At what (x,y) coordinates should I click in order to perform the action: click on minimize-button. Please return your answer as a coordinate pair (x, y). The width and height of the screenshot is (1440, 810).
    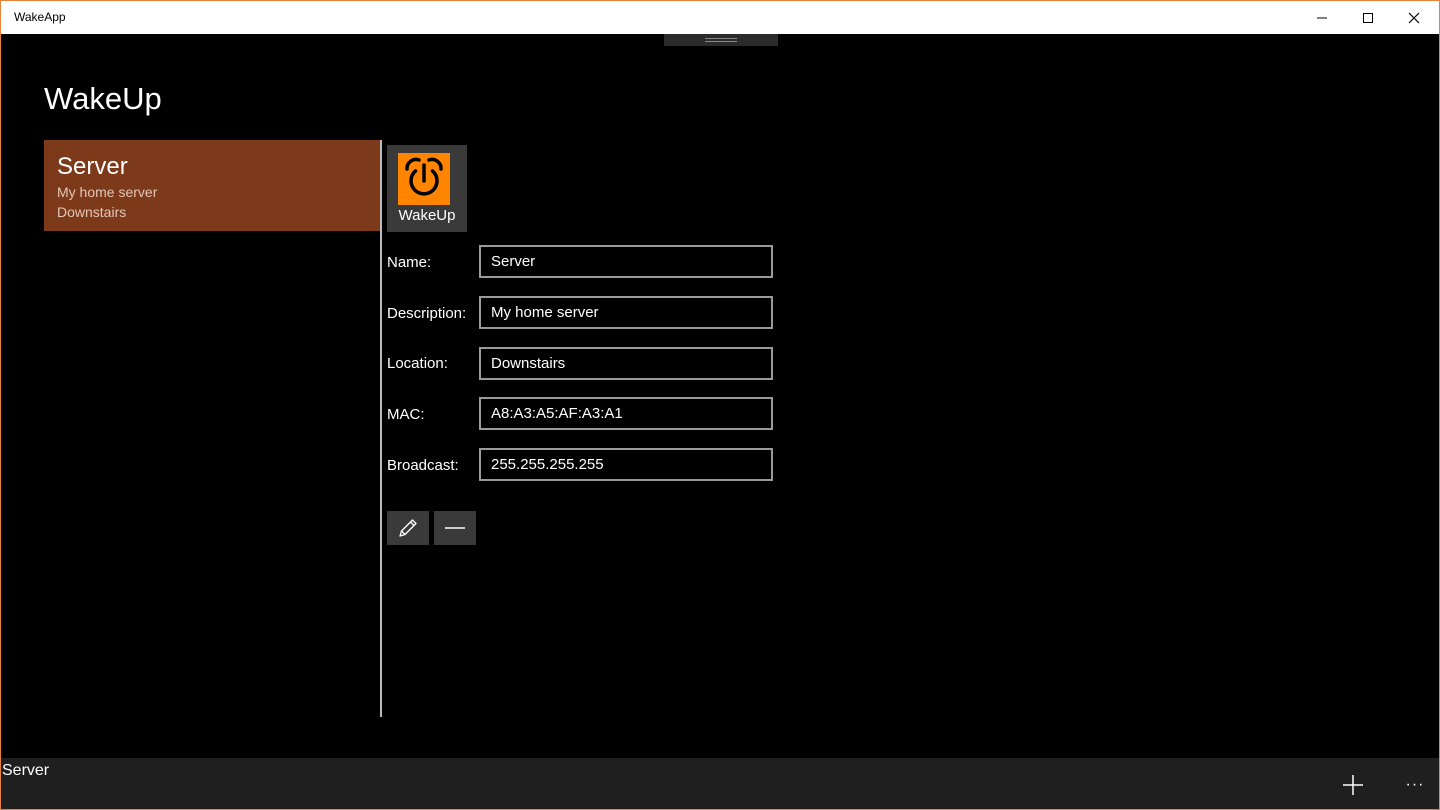
    Looking at the image, I should click on (1322, 17).